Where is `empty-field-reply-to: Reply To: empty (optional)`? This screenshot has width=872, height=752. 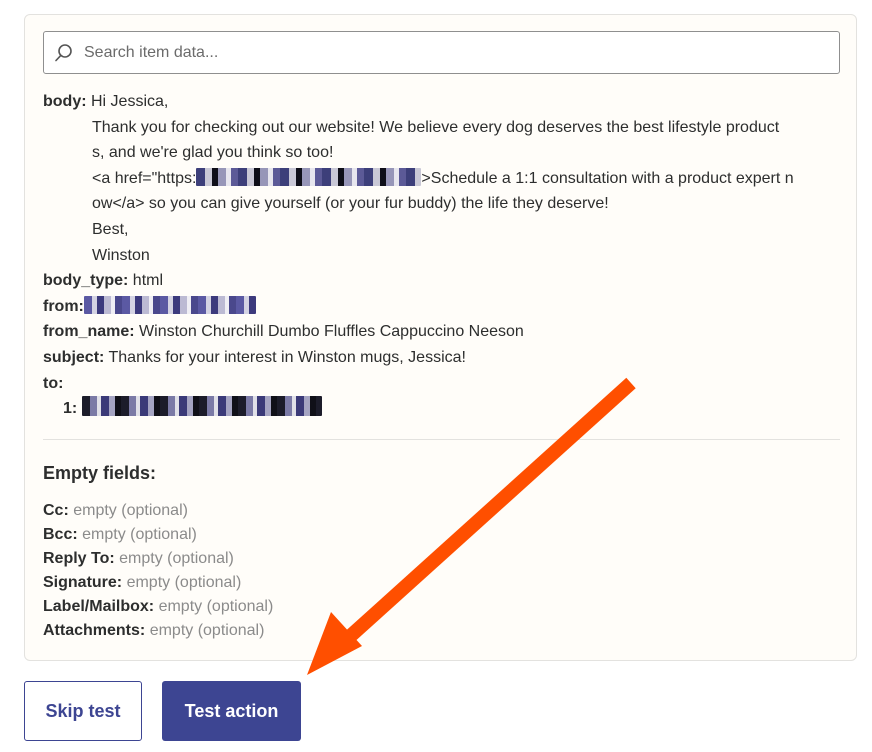
empty-field-reply-to: Reply To: empty (optional) is located at coordinates (158, 559).